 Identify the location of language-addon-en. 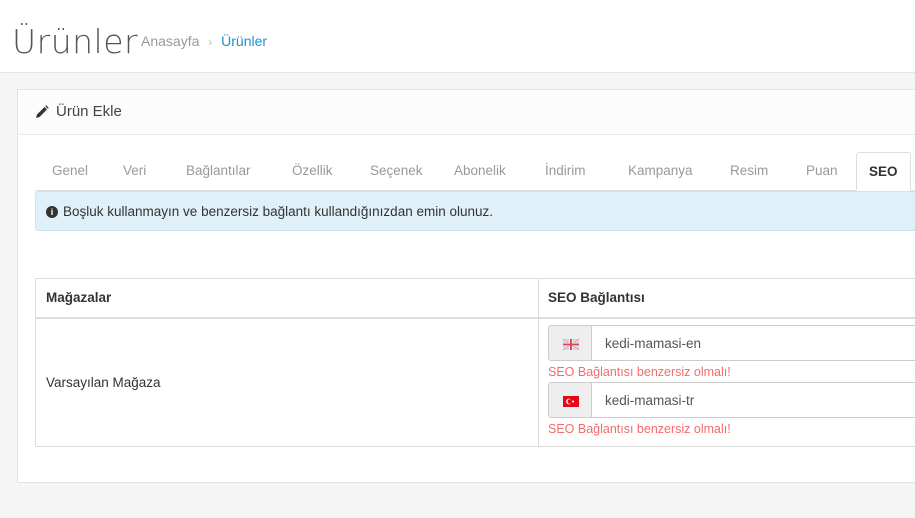
(570, 343).